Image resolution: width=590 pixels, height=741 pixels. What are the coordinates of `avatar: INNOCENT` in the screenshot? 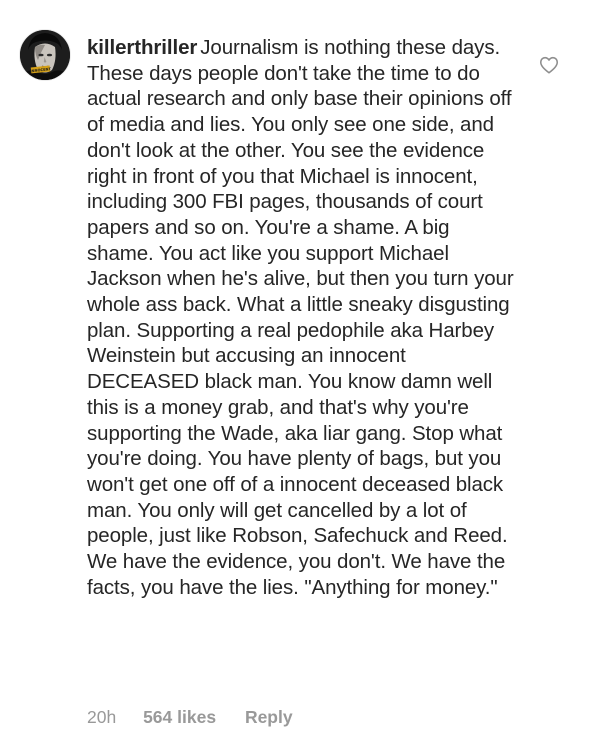 It's located at (45, 55).